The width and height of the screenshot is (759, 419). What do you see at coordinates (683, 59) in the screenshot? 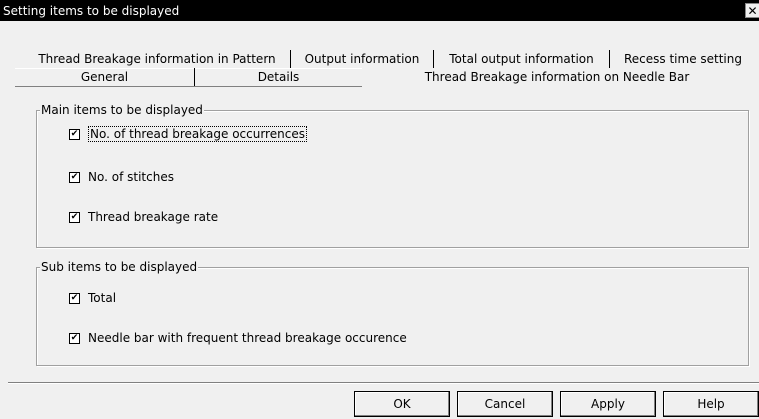
I see `tab-recess-time-setting: Recess time setting` at bounding box center [683, 59].